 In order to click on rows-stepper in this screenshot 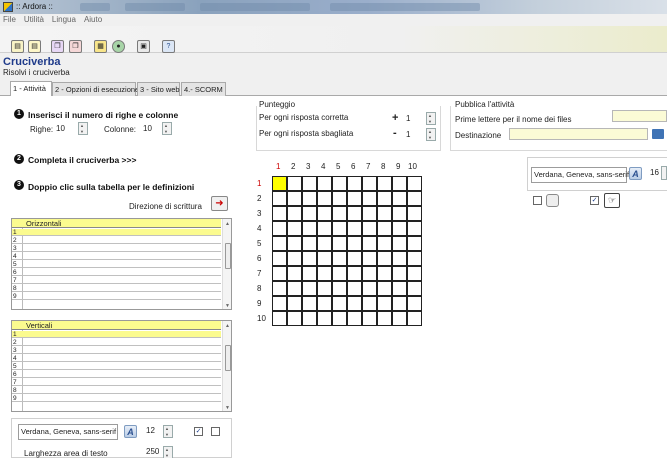, I will do `click(83, 128)`.